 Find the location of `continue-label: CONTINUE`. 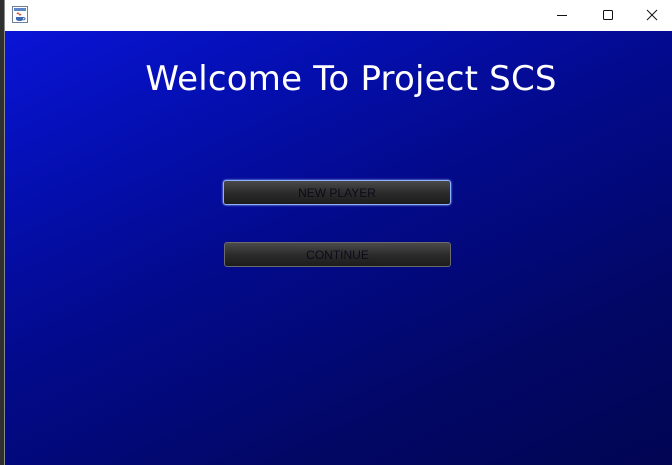

continue-label: CONTINUE is located at coordinates (337, 254).